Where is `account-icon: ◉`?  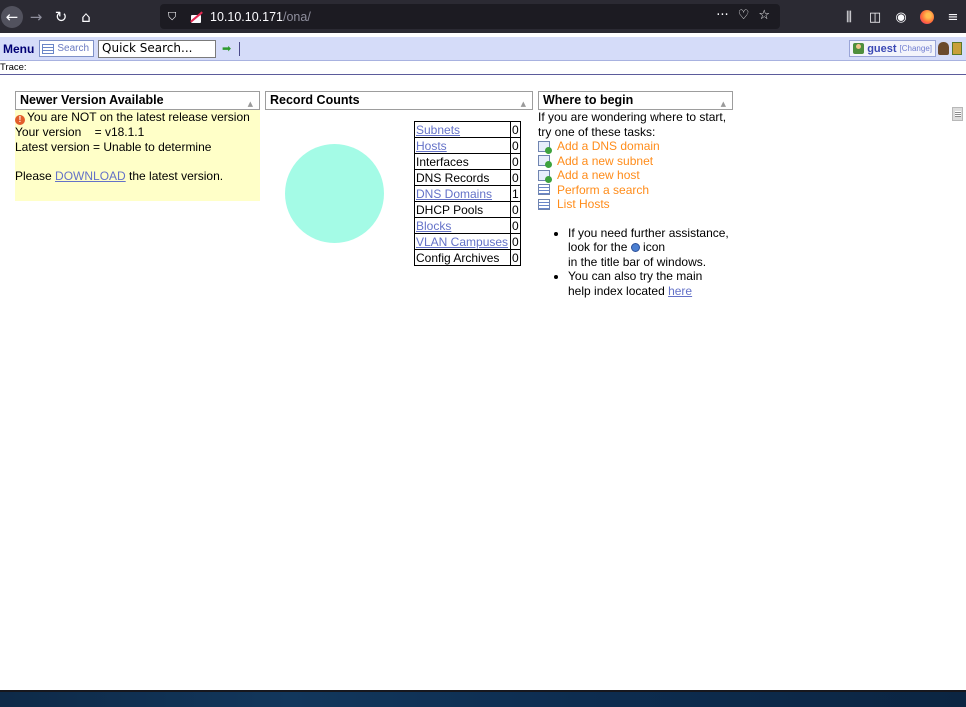 account-icon: ◉ is located at coordinates (901, 17).